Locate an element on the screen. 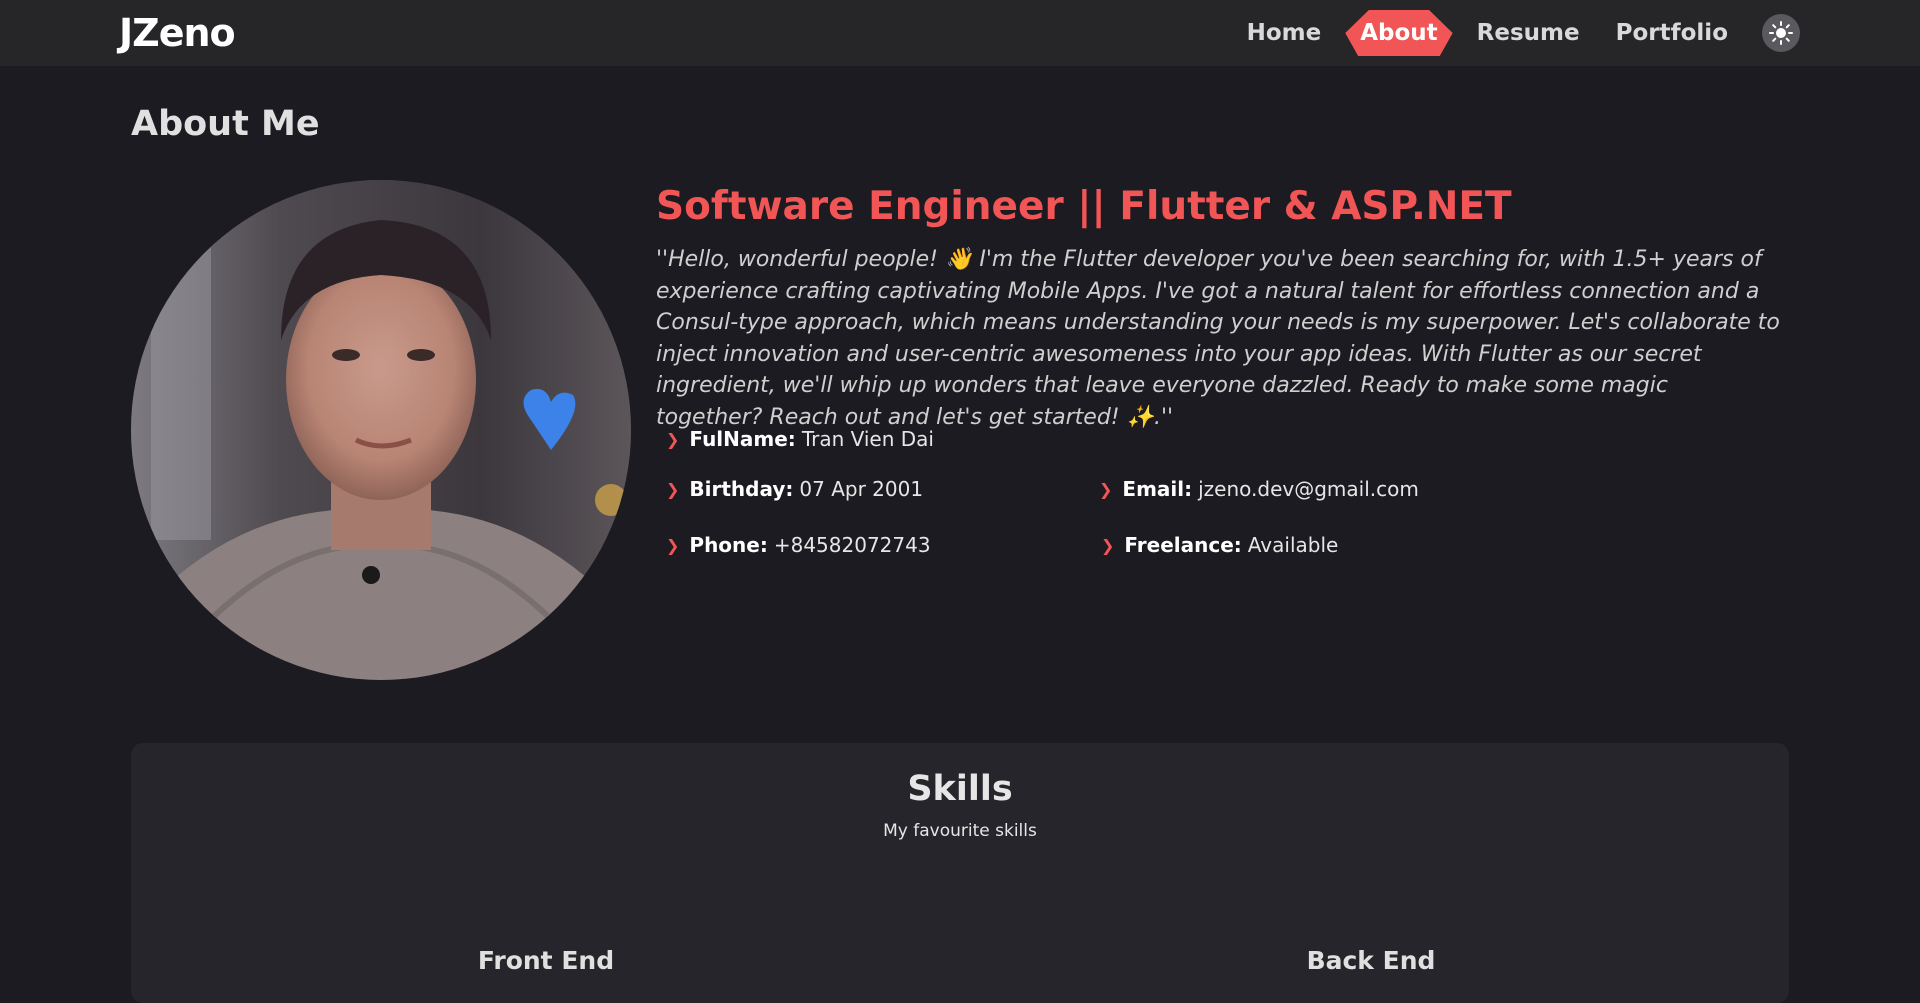 The image size is (1920, 1003). info-birthday: ❯ Birthday: 07 Apr 2001 is located at coordinates (794, 489).